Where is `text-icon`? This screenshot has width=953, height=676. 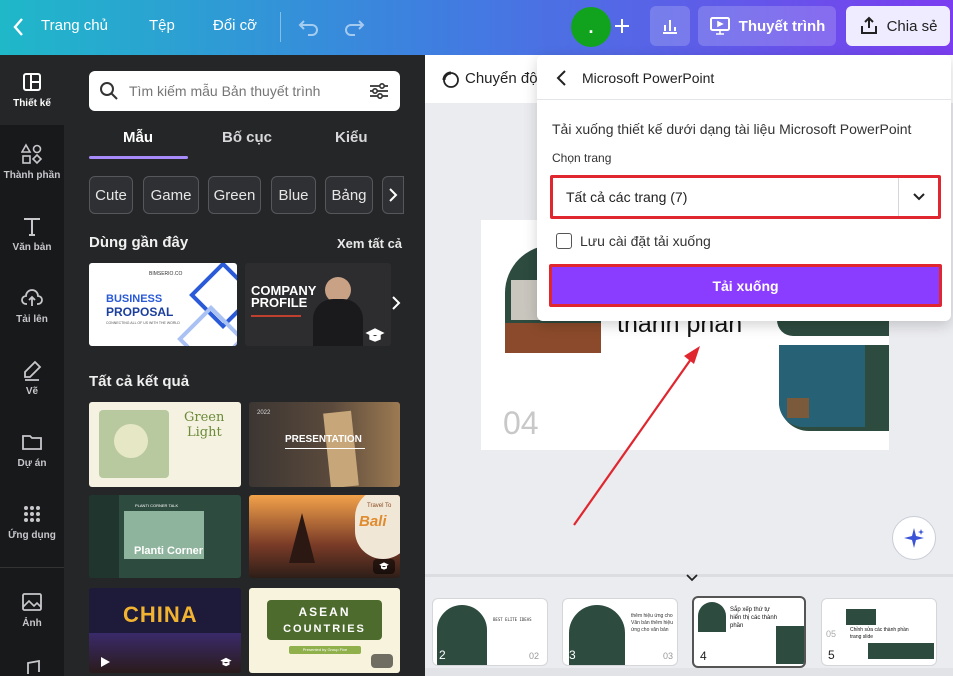 text-icon is located at coordinates (32, 227).